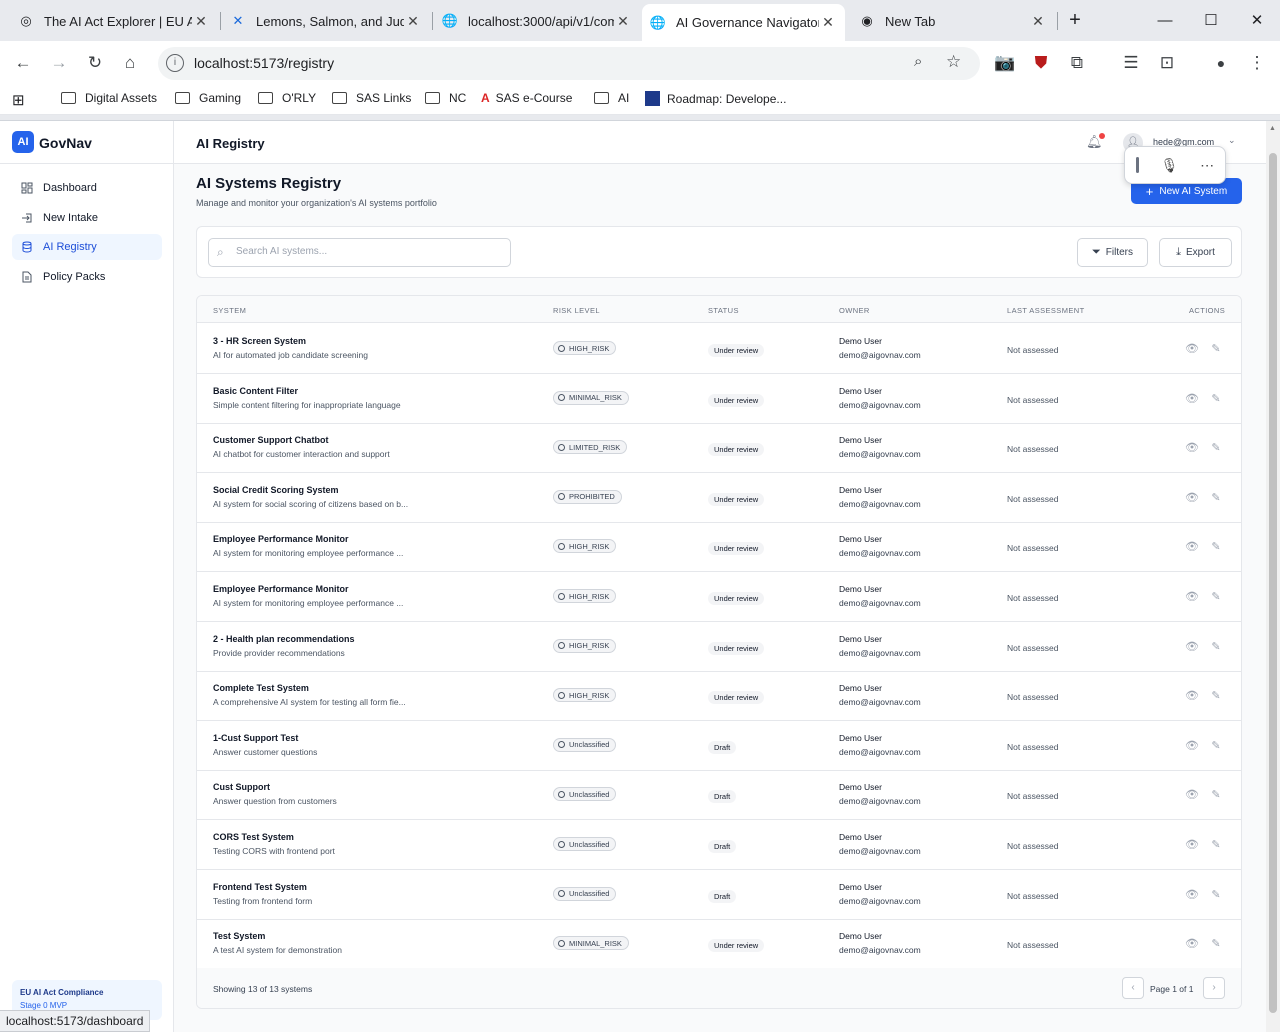 The width and height of the screenshot is (1280, 1032). What do you see at coordinates (87, 218) in the screenshot?
I see `sidebar-item-new-intake: New Intake` at bounding box center [87, 218].